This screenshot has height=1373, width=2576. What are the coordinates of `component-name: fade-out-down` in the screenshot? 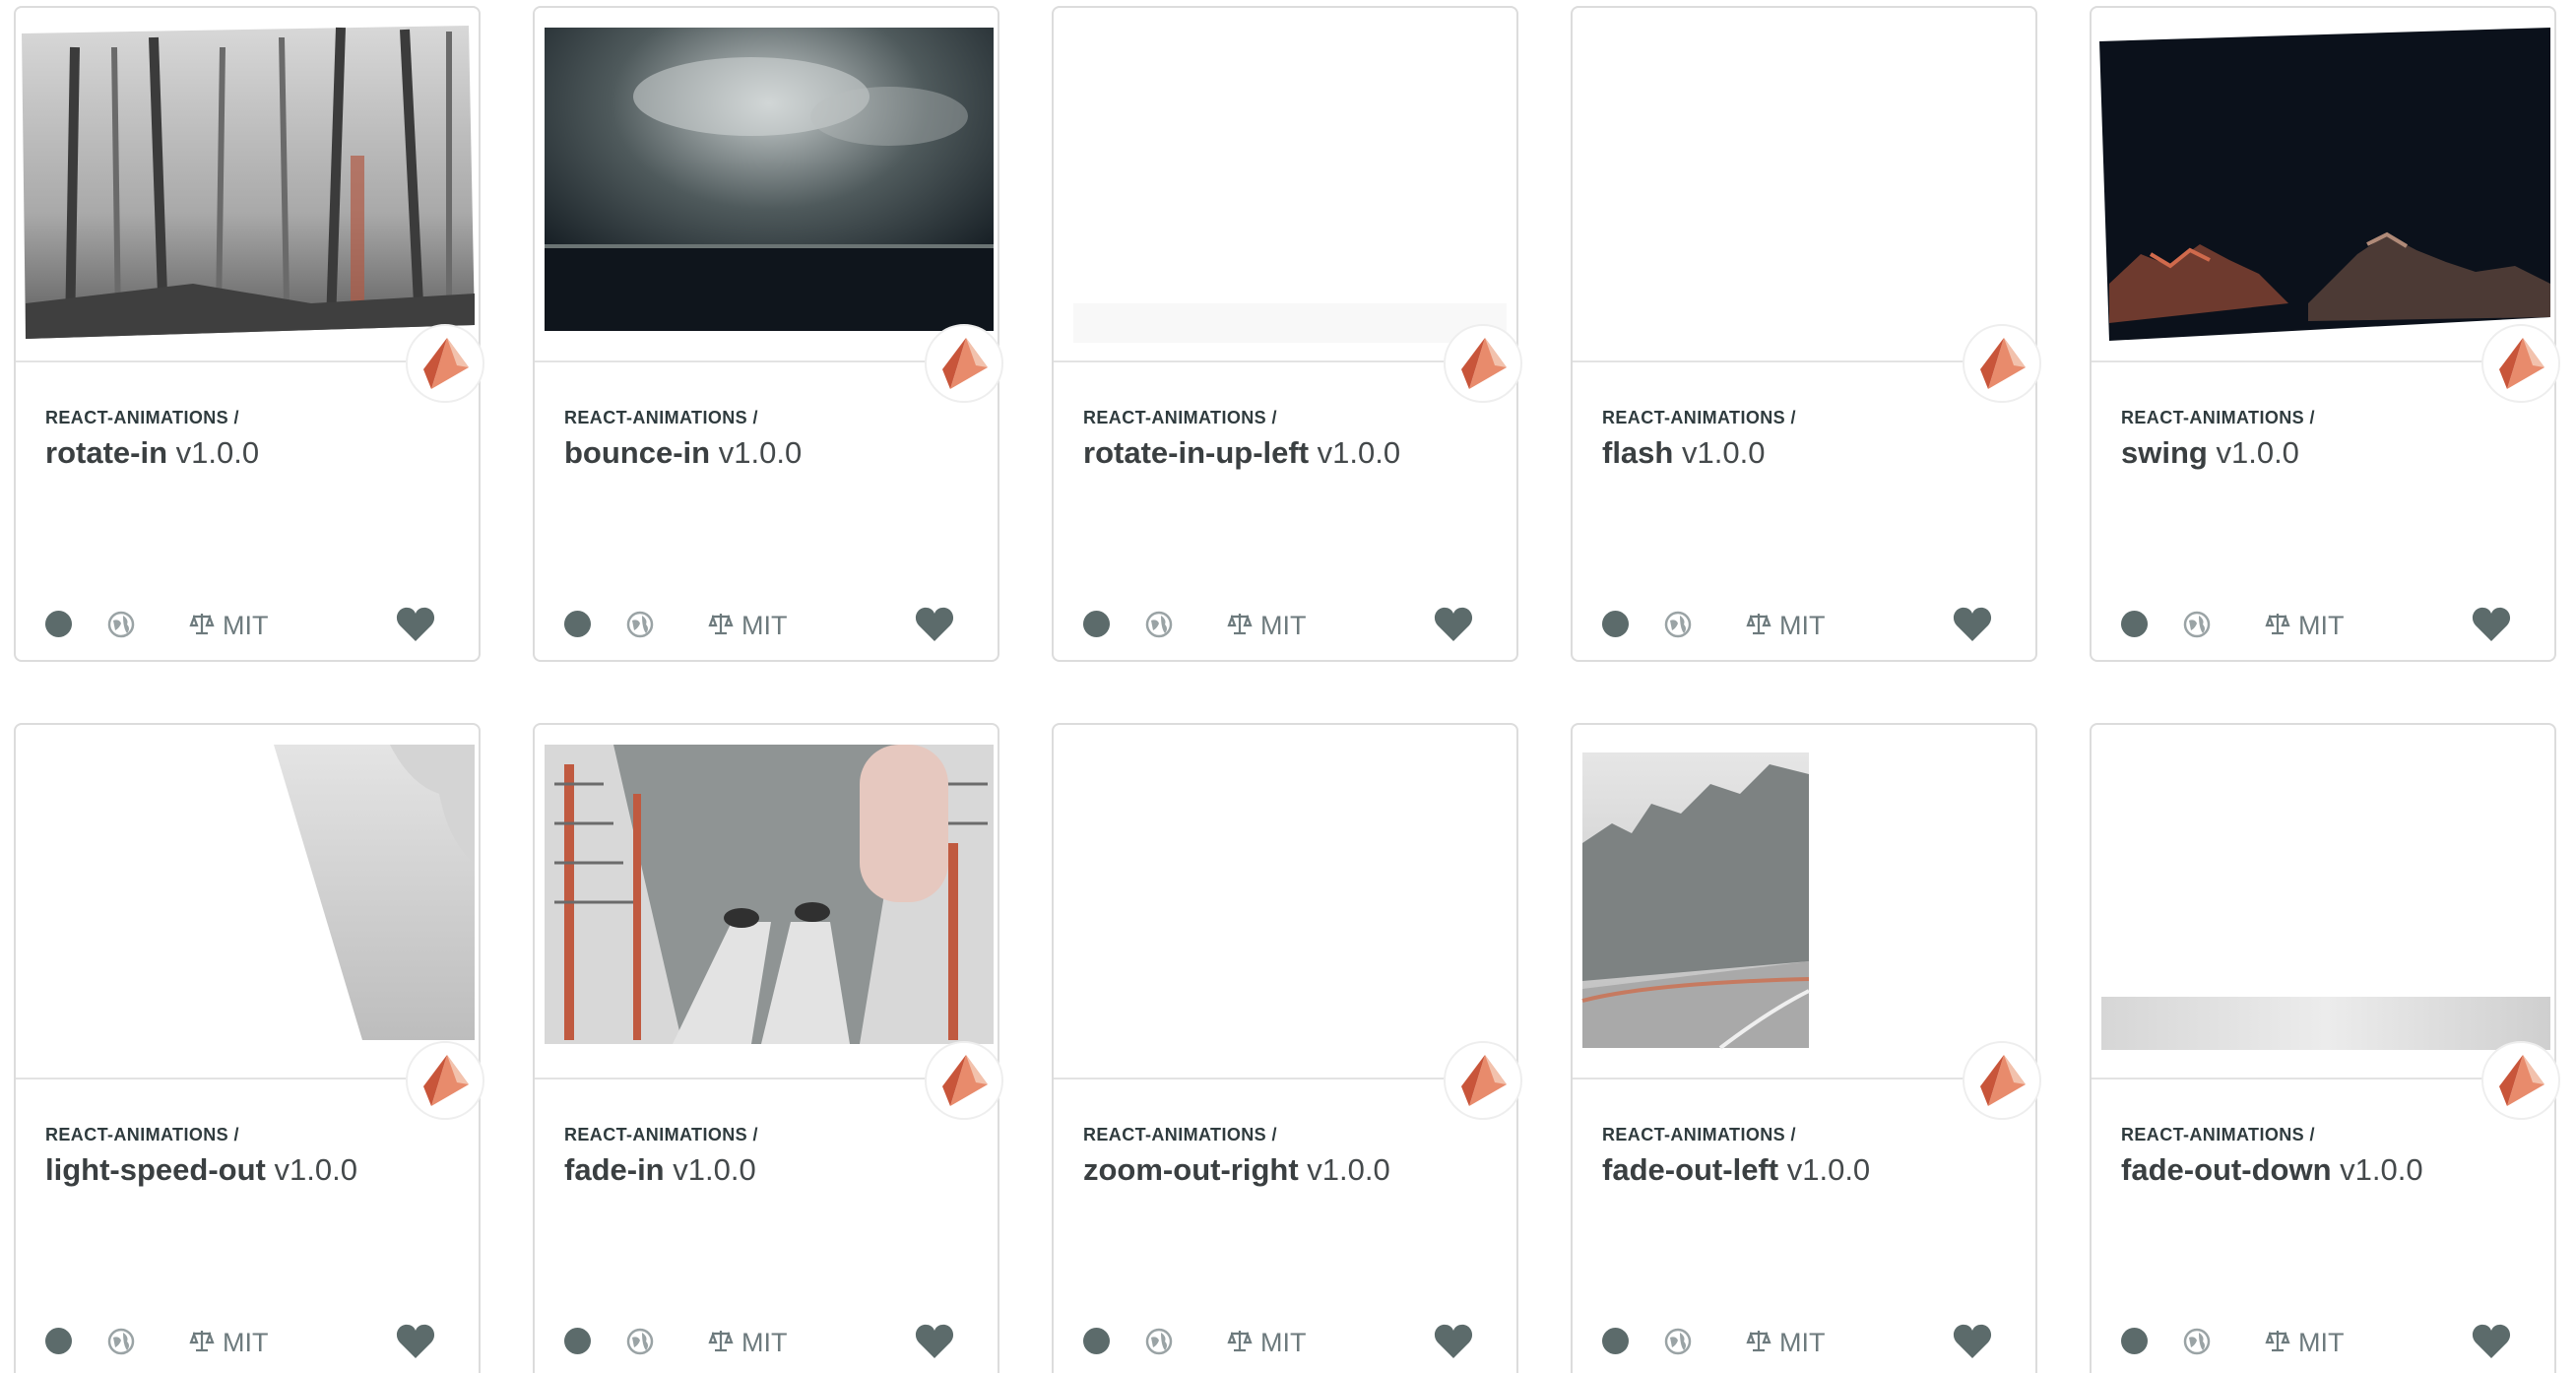 It's located at (2226, 1170).